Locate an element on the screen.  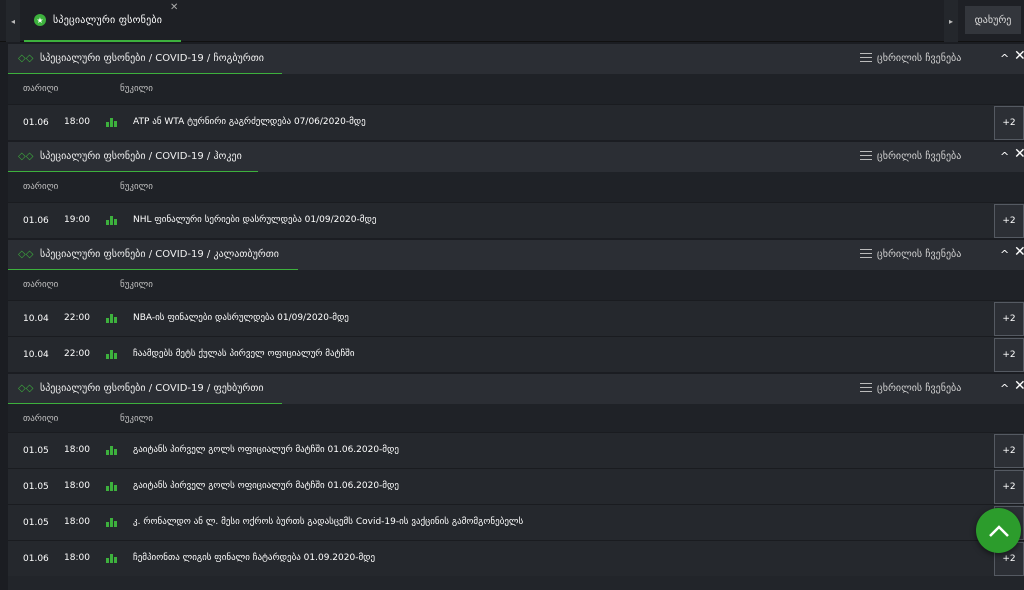
close-all-button: დახურე is located at coordinates (993, 20).